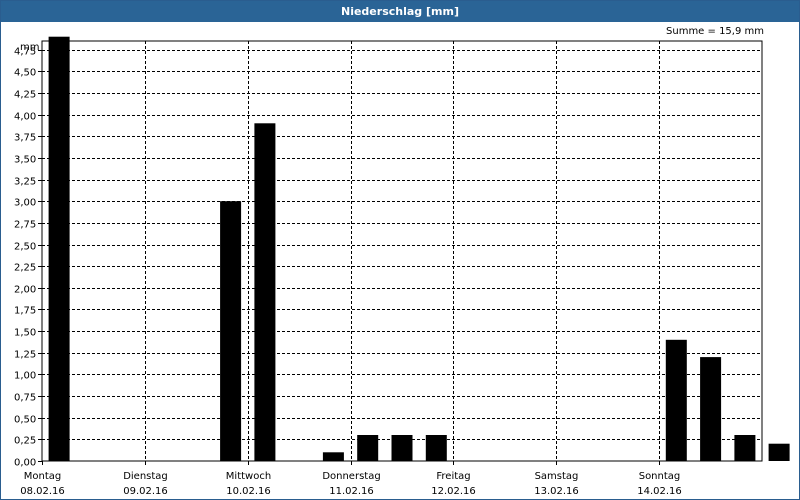 This screenshot has width=800, height=500. I want to click on x-tick-label-day: Mittwoch, so click(248, 476).